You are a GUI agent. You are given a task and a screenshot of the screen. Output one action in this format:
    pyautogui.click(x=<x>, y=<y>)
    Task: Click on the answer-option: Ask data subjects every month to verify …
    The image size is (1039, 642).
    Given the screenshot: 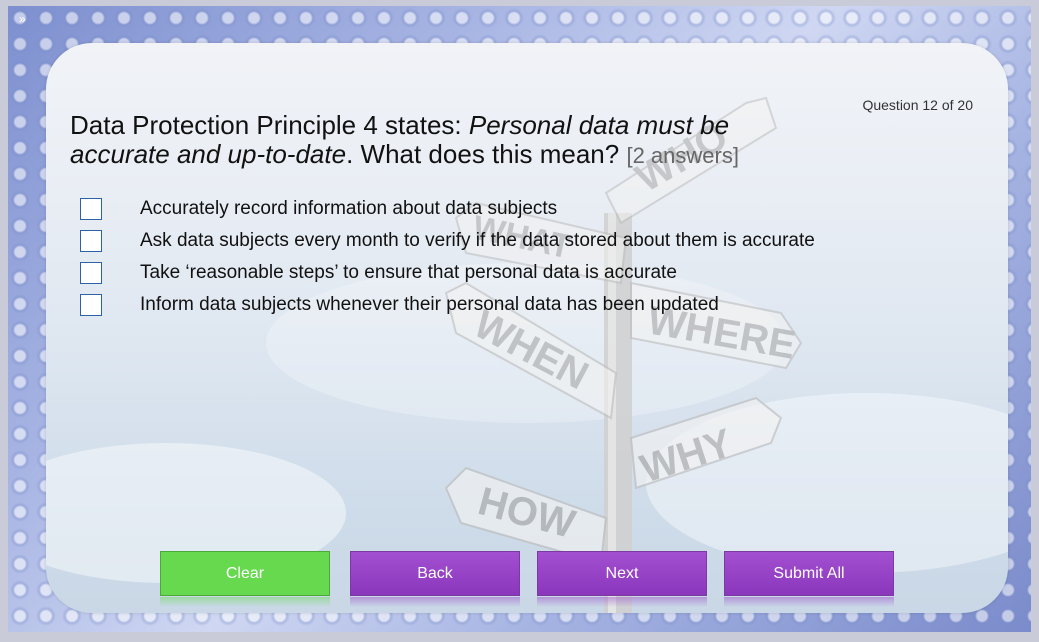 What is the action you would take?
    pyautogui.click(x=447, y=241)
    